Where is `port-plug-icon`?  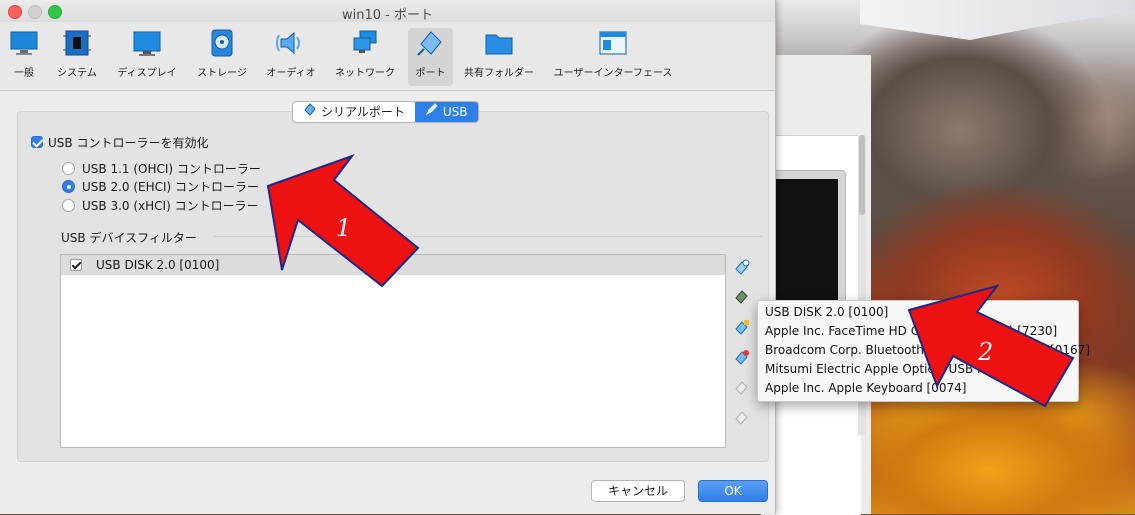
port-plug-icon is located at coordinates (431, 43).